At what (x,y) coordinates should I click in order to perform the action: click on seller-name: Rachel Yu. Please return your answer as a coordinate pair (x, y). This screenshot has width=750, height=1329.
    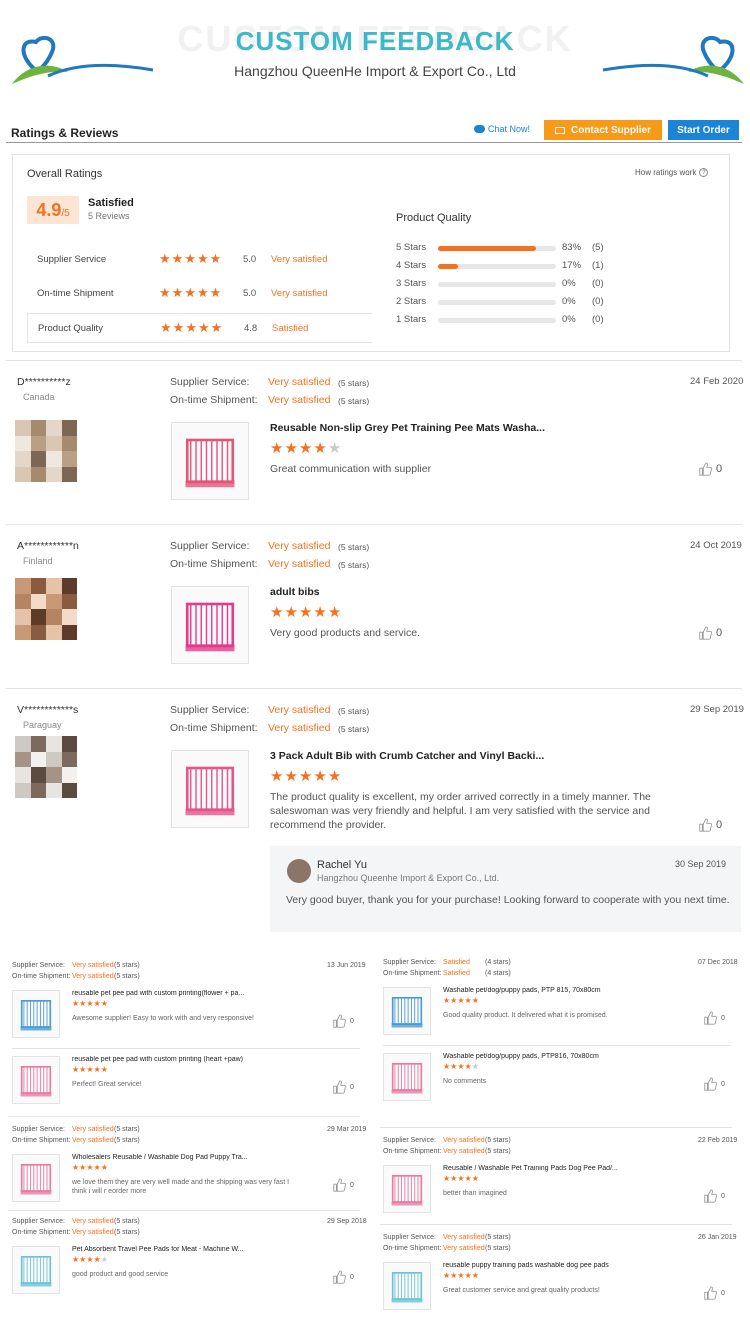
    Looking at the image, I should click on (342, 865).